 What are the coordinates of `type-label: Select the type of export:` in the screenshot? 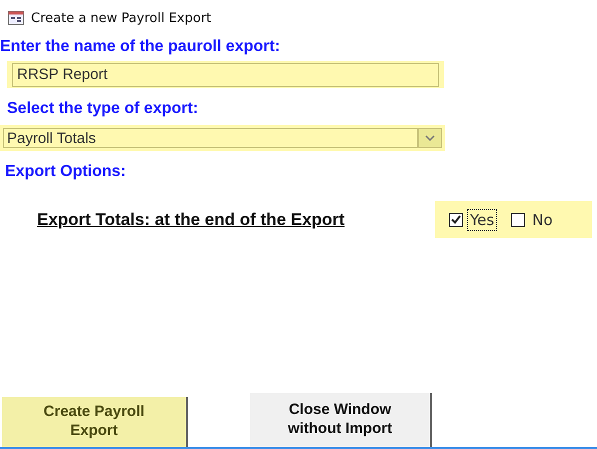 It's located at (103, 109).